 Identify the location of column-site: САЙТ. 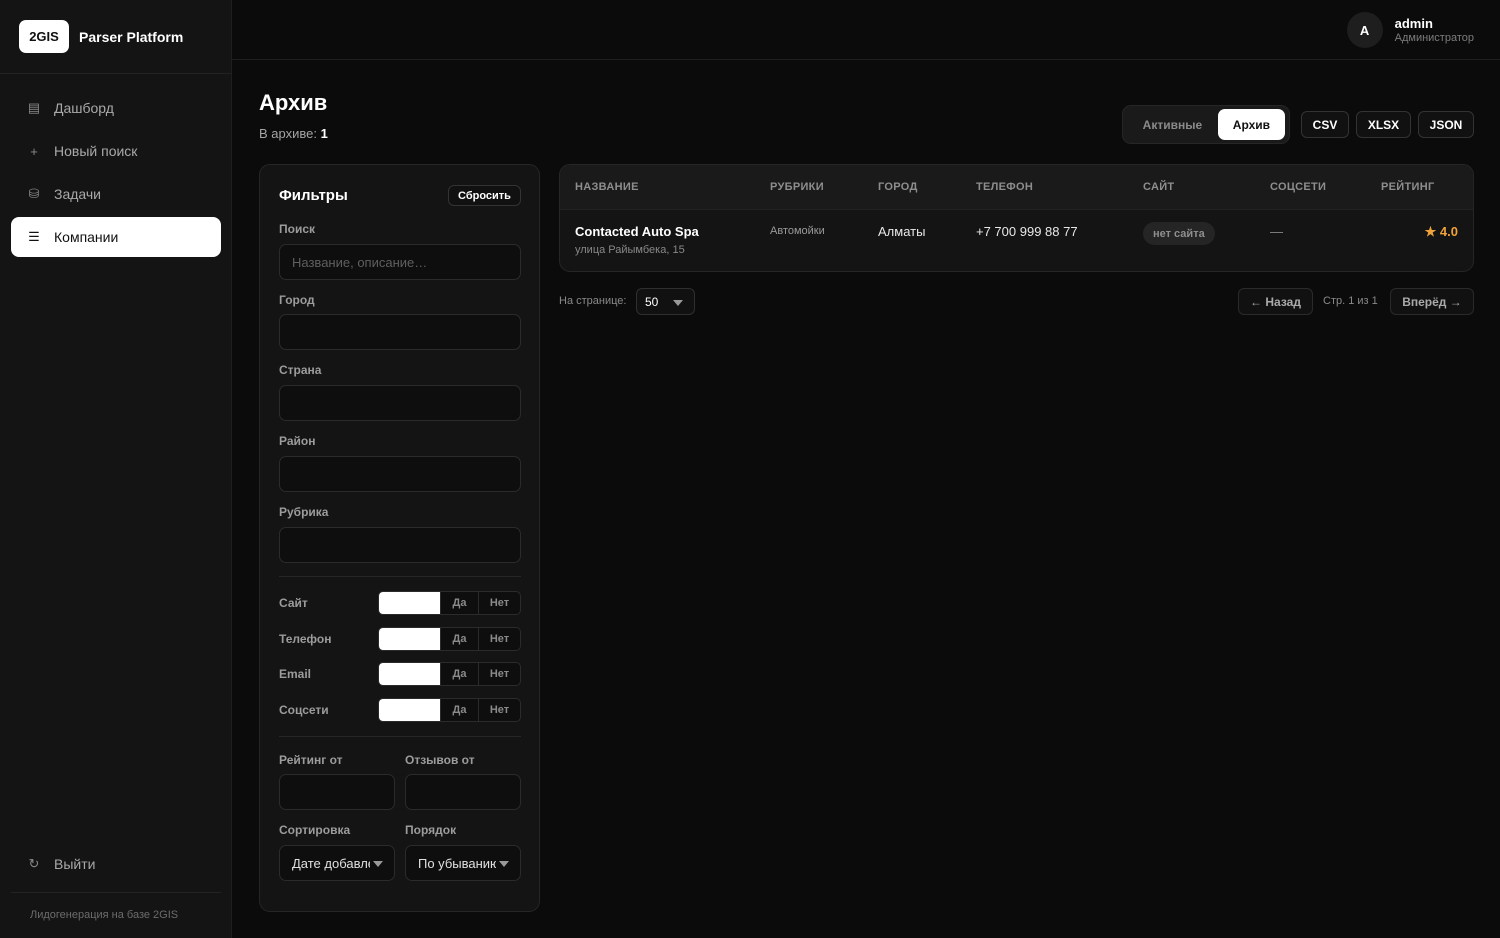
(1158, 187).